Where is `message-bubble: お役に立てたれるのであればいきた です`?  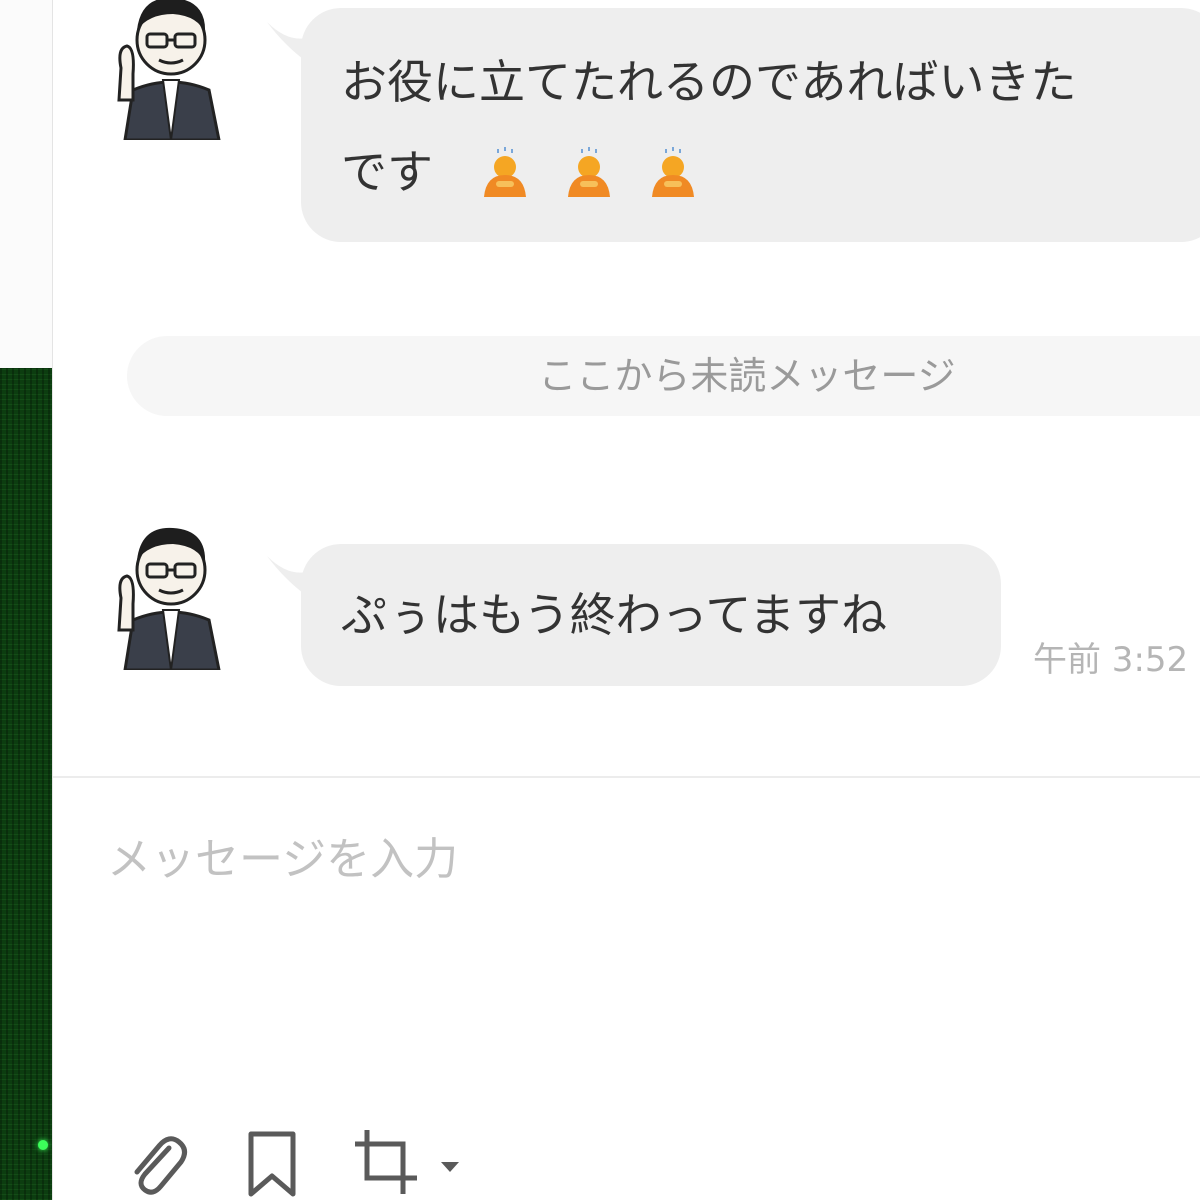
message-bubble: お役に立てたれるのであればいきた です is located at coordinates (750, 125).